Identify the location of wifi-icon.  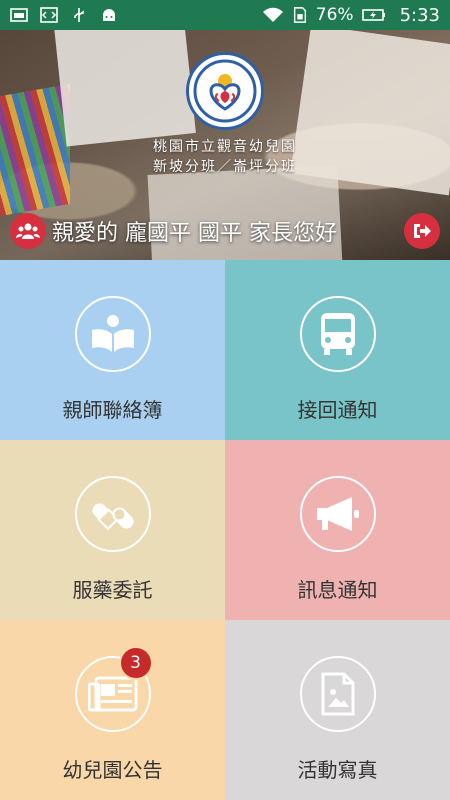
(272, 14).